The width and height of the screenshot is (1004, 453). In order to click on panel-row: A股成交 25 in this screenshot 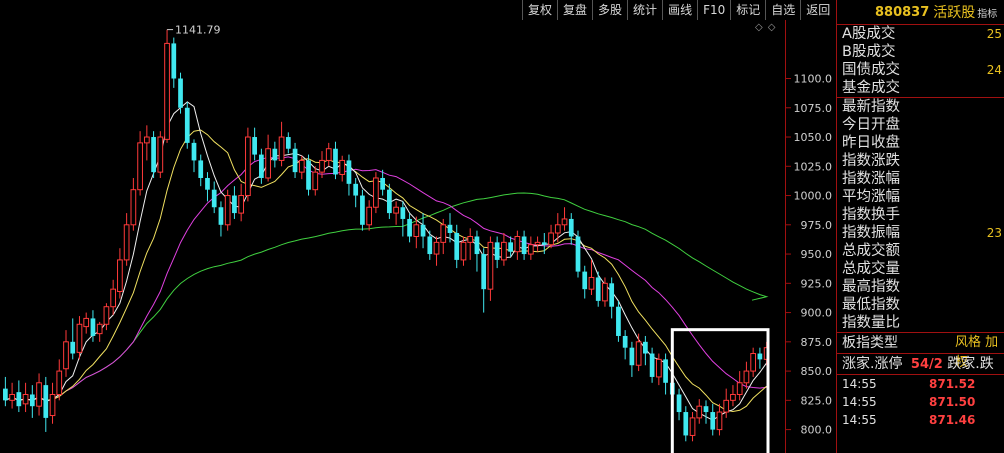, I will do `click(920, 34)`.